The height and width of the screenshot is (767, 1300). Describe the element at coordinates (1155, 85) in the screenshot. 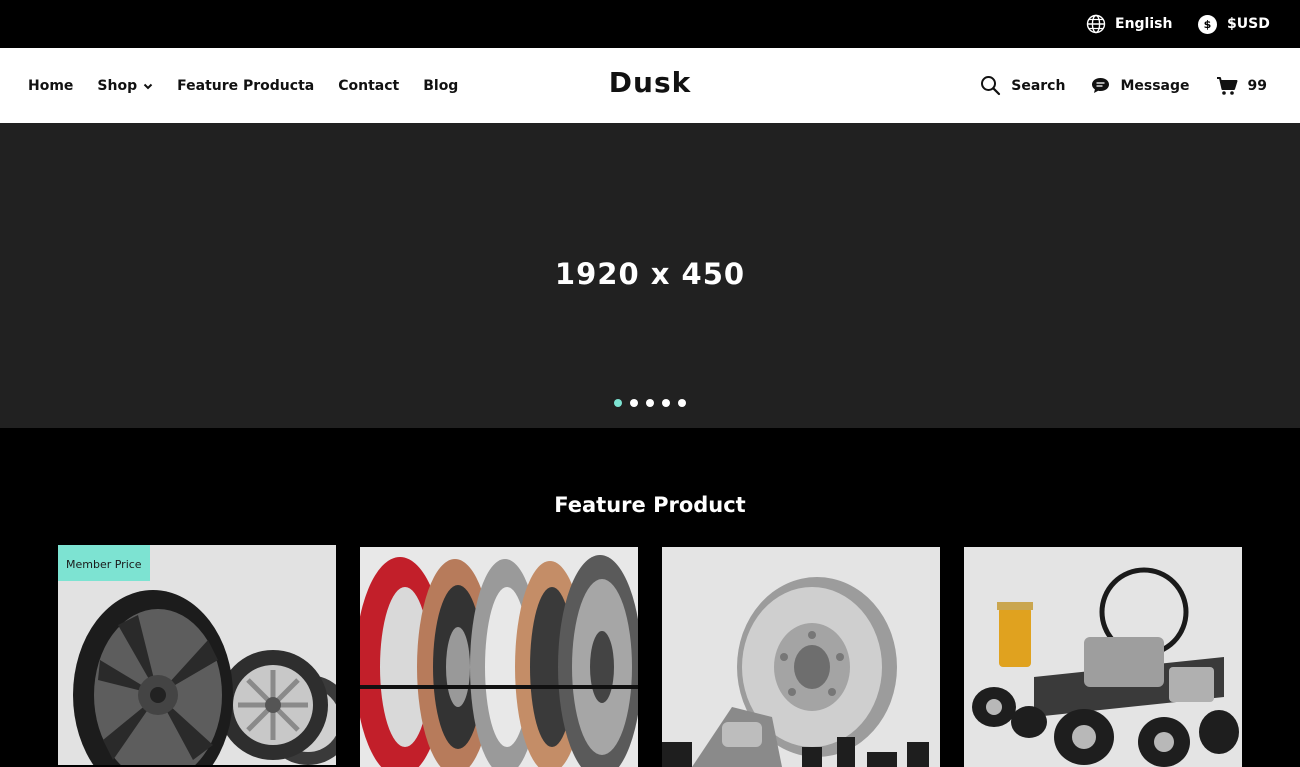

I see `message-label: Message` at that location.